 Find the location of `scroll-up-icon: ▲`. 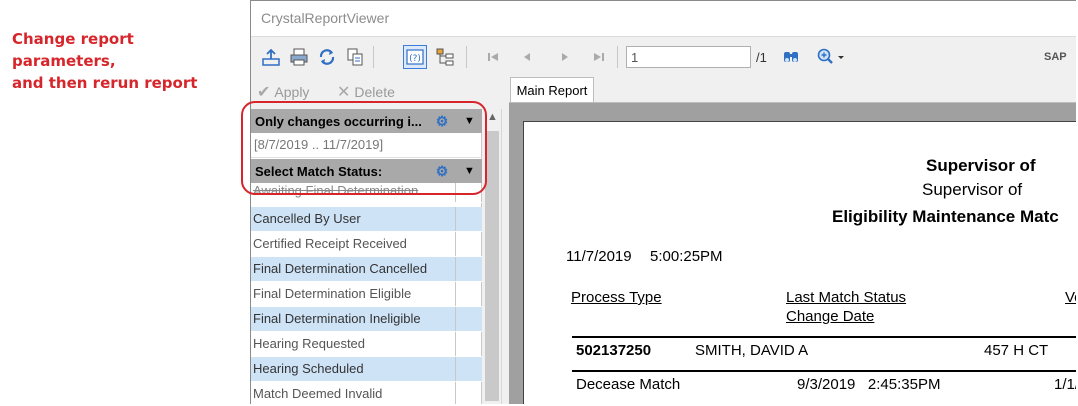

scroll-up-icon: ▲ is located at coordinates (492, 117).